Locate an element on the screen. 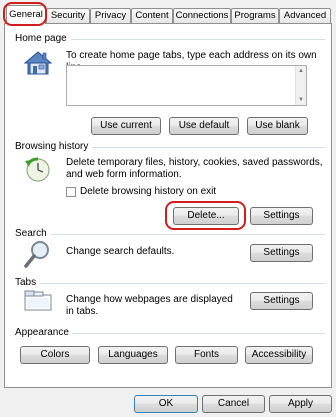 This screenshot has height=417, width=336. search-settings-button: Settings is located at coordinates (281, 253).